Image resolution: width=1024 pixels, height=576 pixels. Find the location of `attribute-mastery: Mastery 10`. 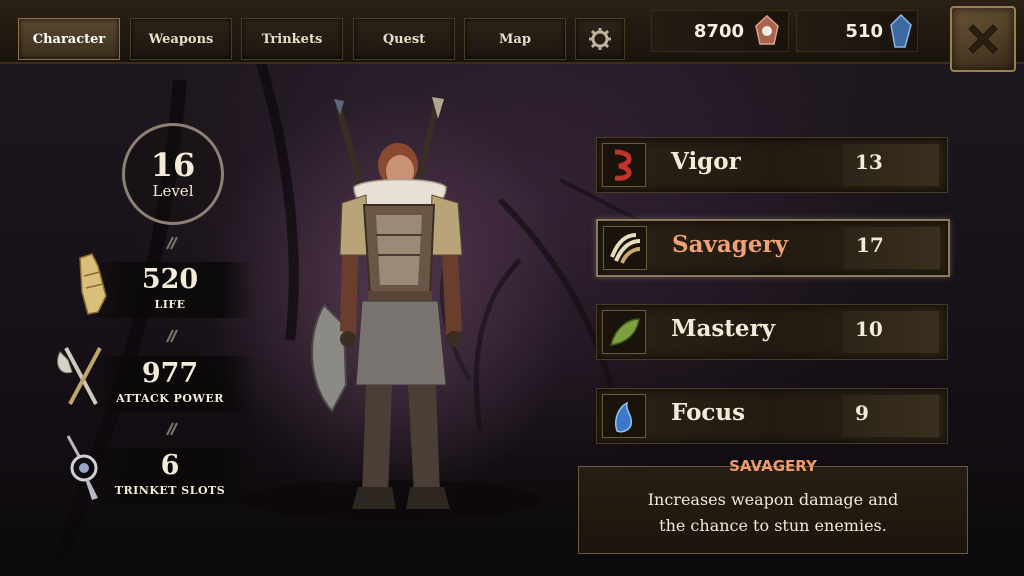

attribute-mastery: Mastery 10 is located at coordinates (772, 332).